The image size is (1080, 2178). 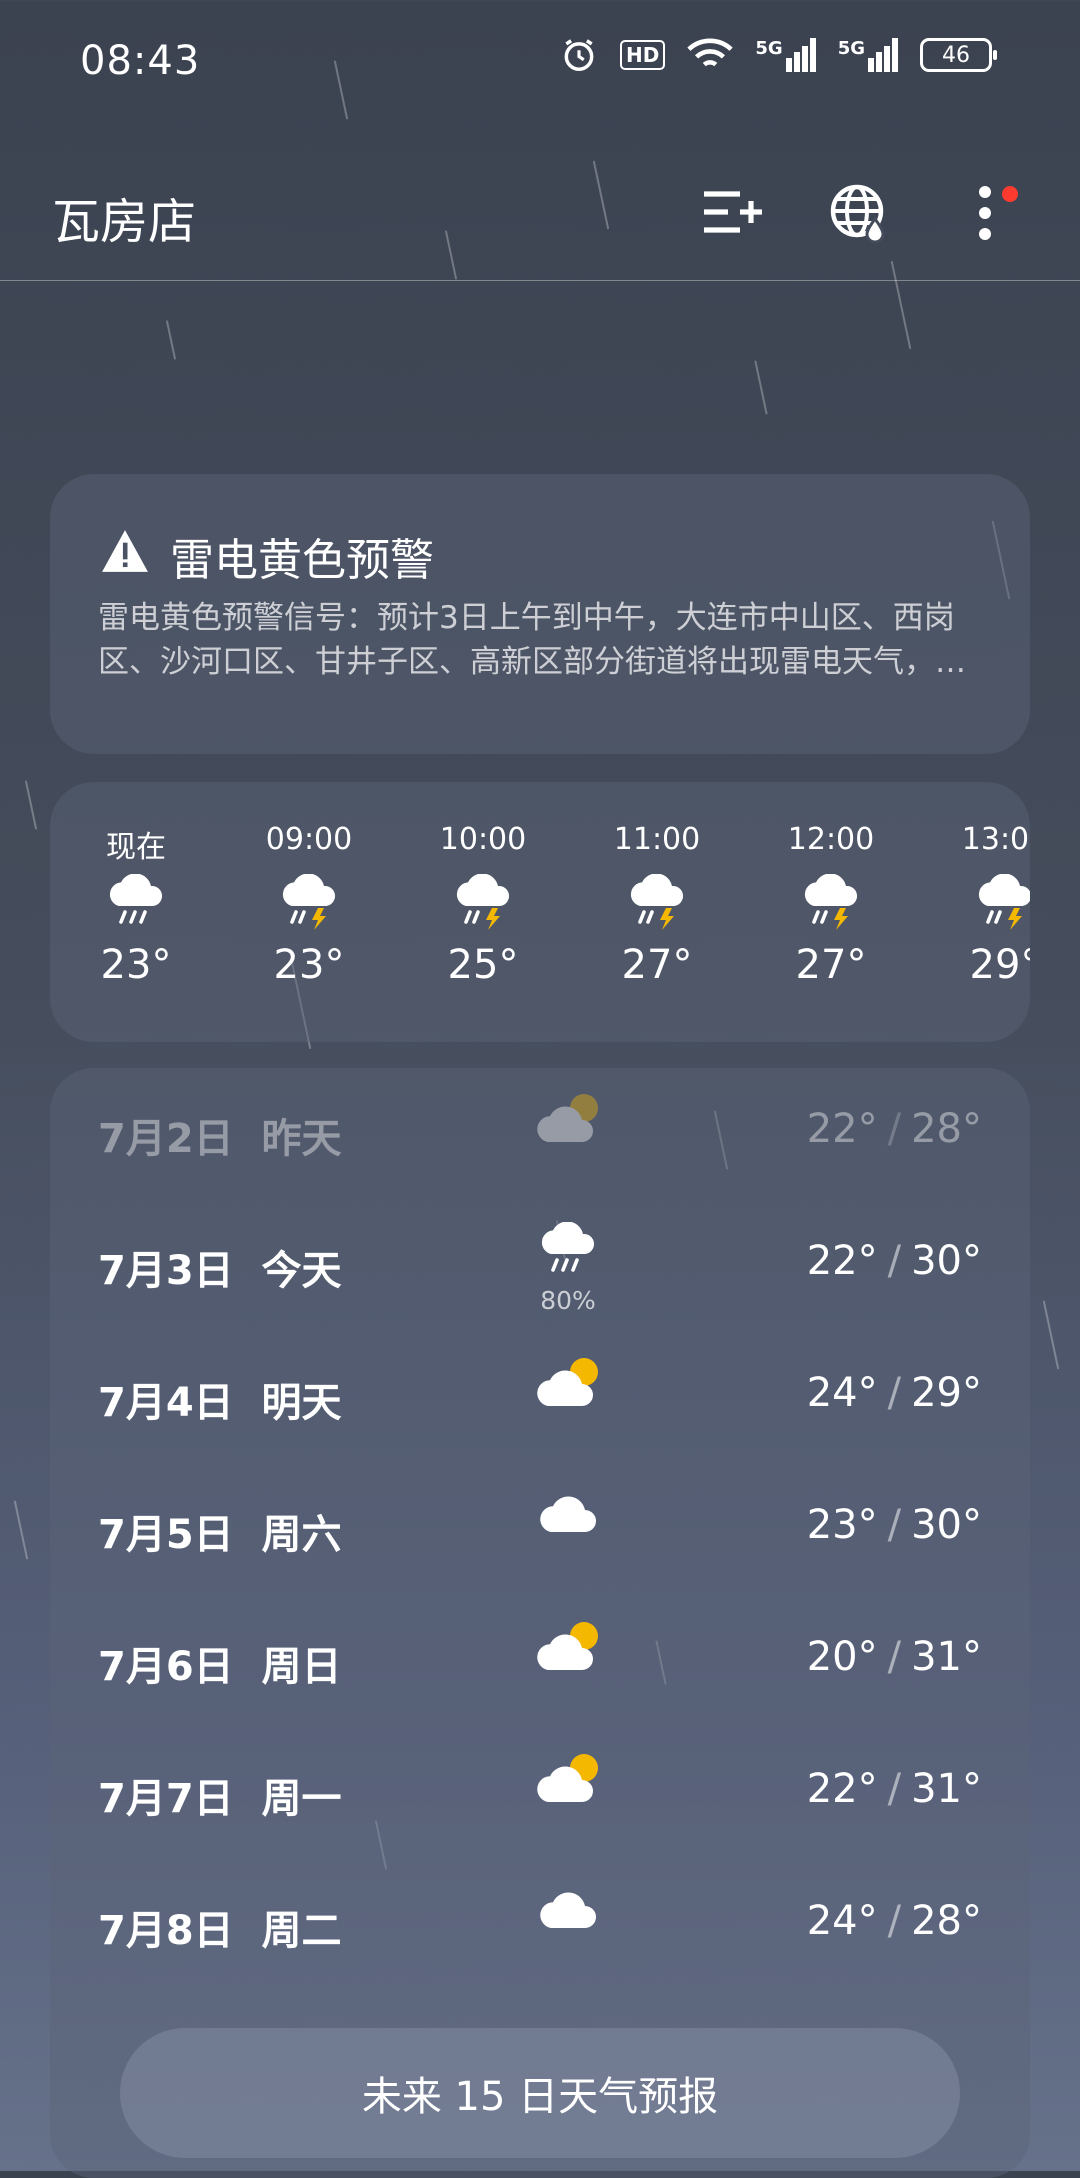 I want to click on app-header: 瓦房店, so click(x=540, y=215).